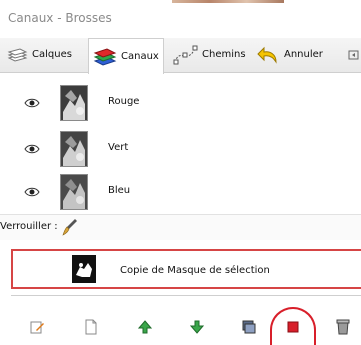 The width and height of the screenshot is (361, 345). I want to click on dock-tab-bar: Calques Canaux Chemins Annuler, so click(180, 56).